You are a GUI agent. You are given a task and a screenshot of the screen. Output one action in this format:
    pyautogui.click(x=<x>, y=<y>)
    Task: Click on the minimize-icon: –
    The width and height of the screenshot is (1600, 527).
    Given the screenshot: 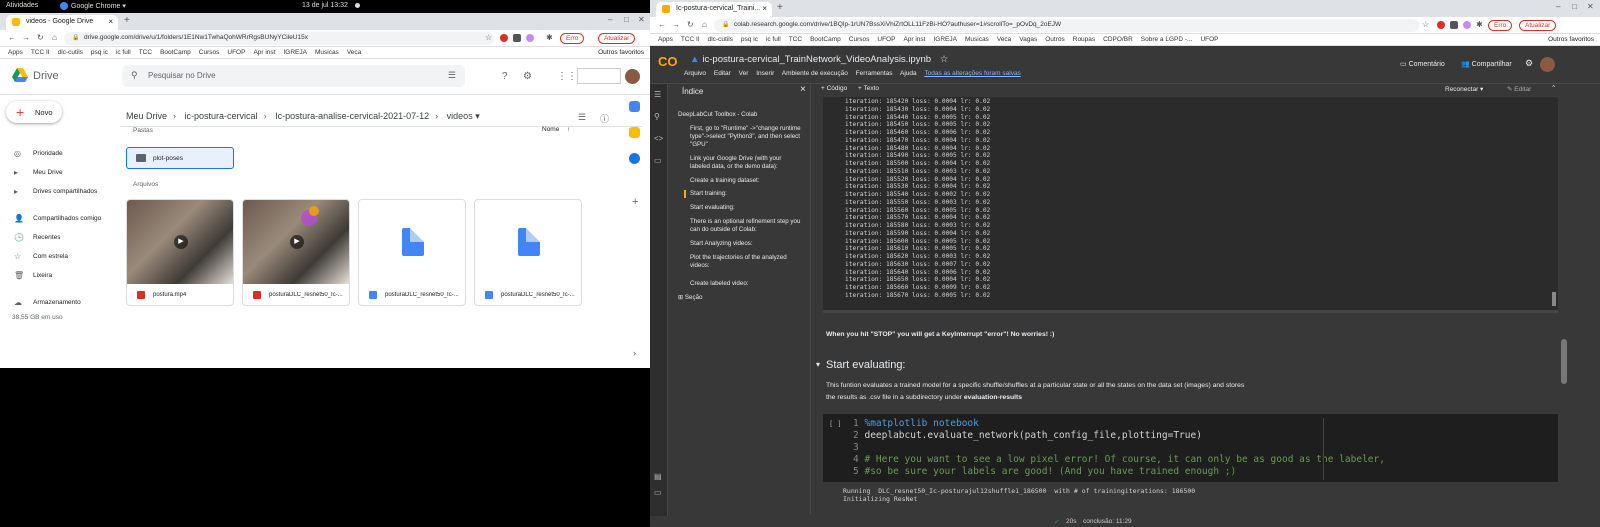 What is the action you would take?
    pyautogui.click(x=610, y=19)
    